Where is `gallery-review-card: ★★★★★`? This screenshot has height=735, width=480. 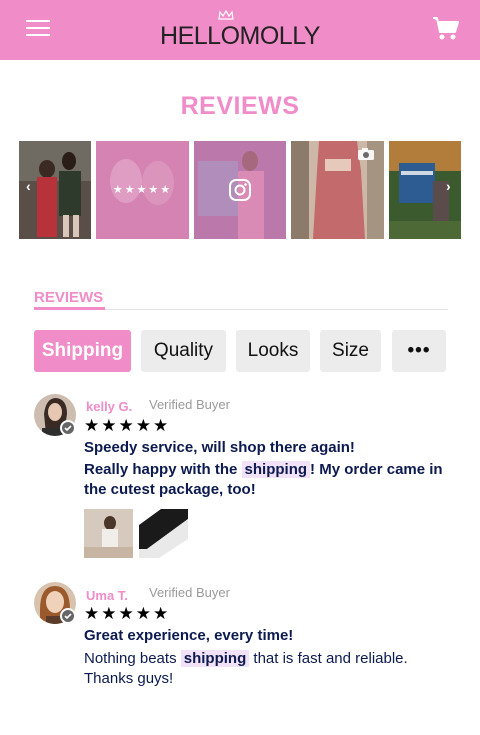 gallery-review-card: ★★★★★ is located at coordinates (142, 190).